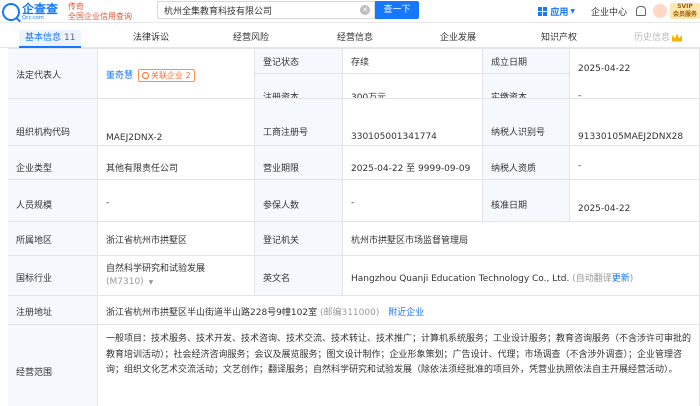 The width and height of the screenshot is (700, 406). Describe the element at coordinates (53, 365) in the screenshot. I see `scope-label: 经营范围` at that location.